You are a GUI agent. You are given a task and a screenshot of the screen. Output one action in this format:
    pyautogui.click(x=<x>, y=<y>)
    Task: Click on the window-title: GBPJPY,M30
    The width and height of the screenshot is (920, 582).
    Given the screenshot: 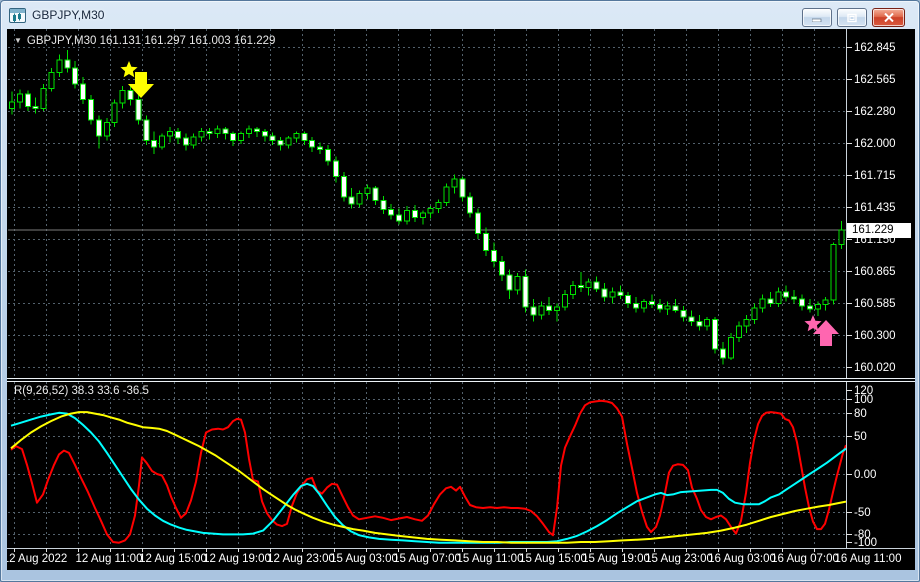 What is the action you would take?
    pyautogui.click(x=68, y=15)
    